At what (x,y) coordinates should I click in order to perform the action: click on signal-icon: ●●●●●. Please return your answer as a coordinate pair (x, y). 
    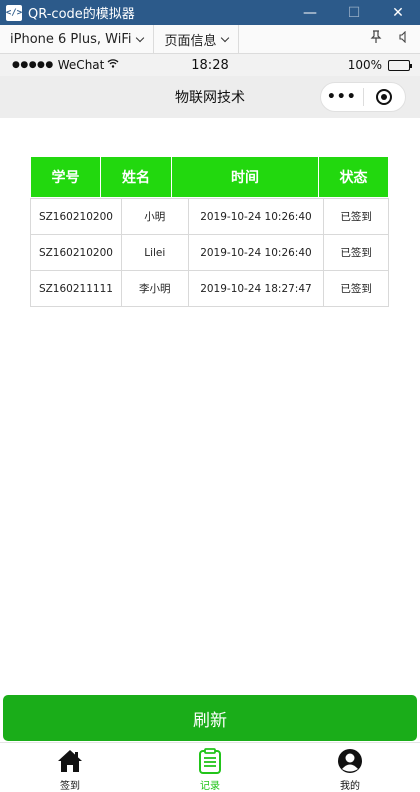
    Looking at the image, I should click on (33, 65).